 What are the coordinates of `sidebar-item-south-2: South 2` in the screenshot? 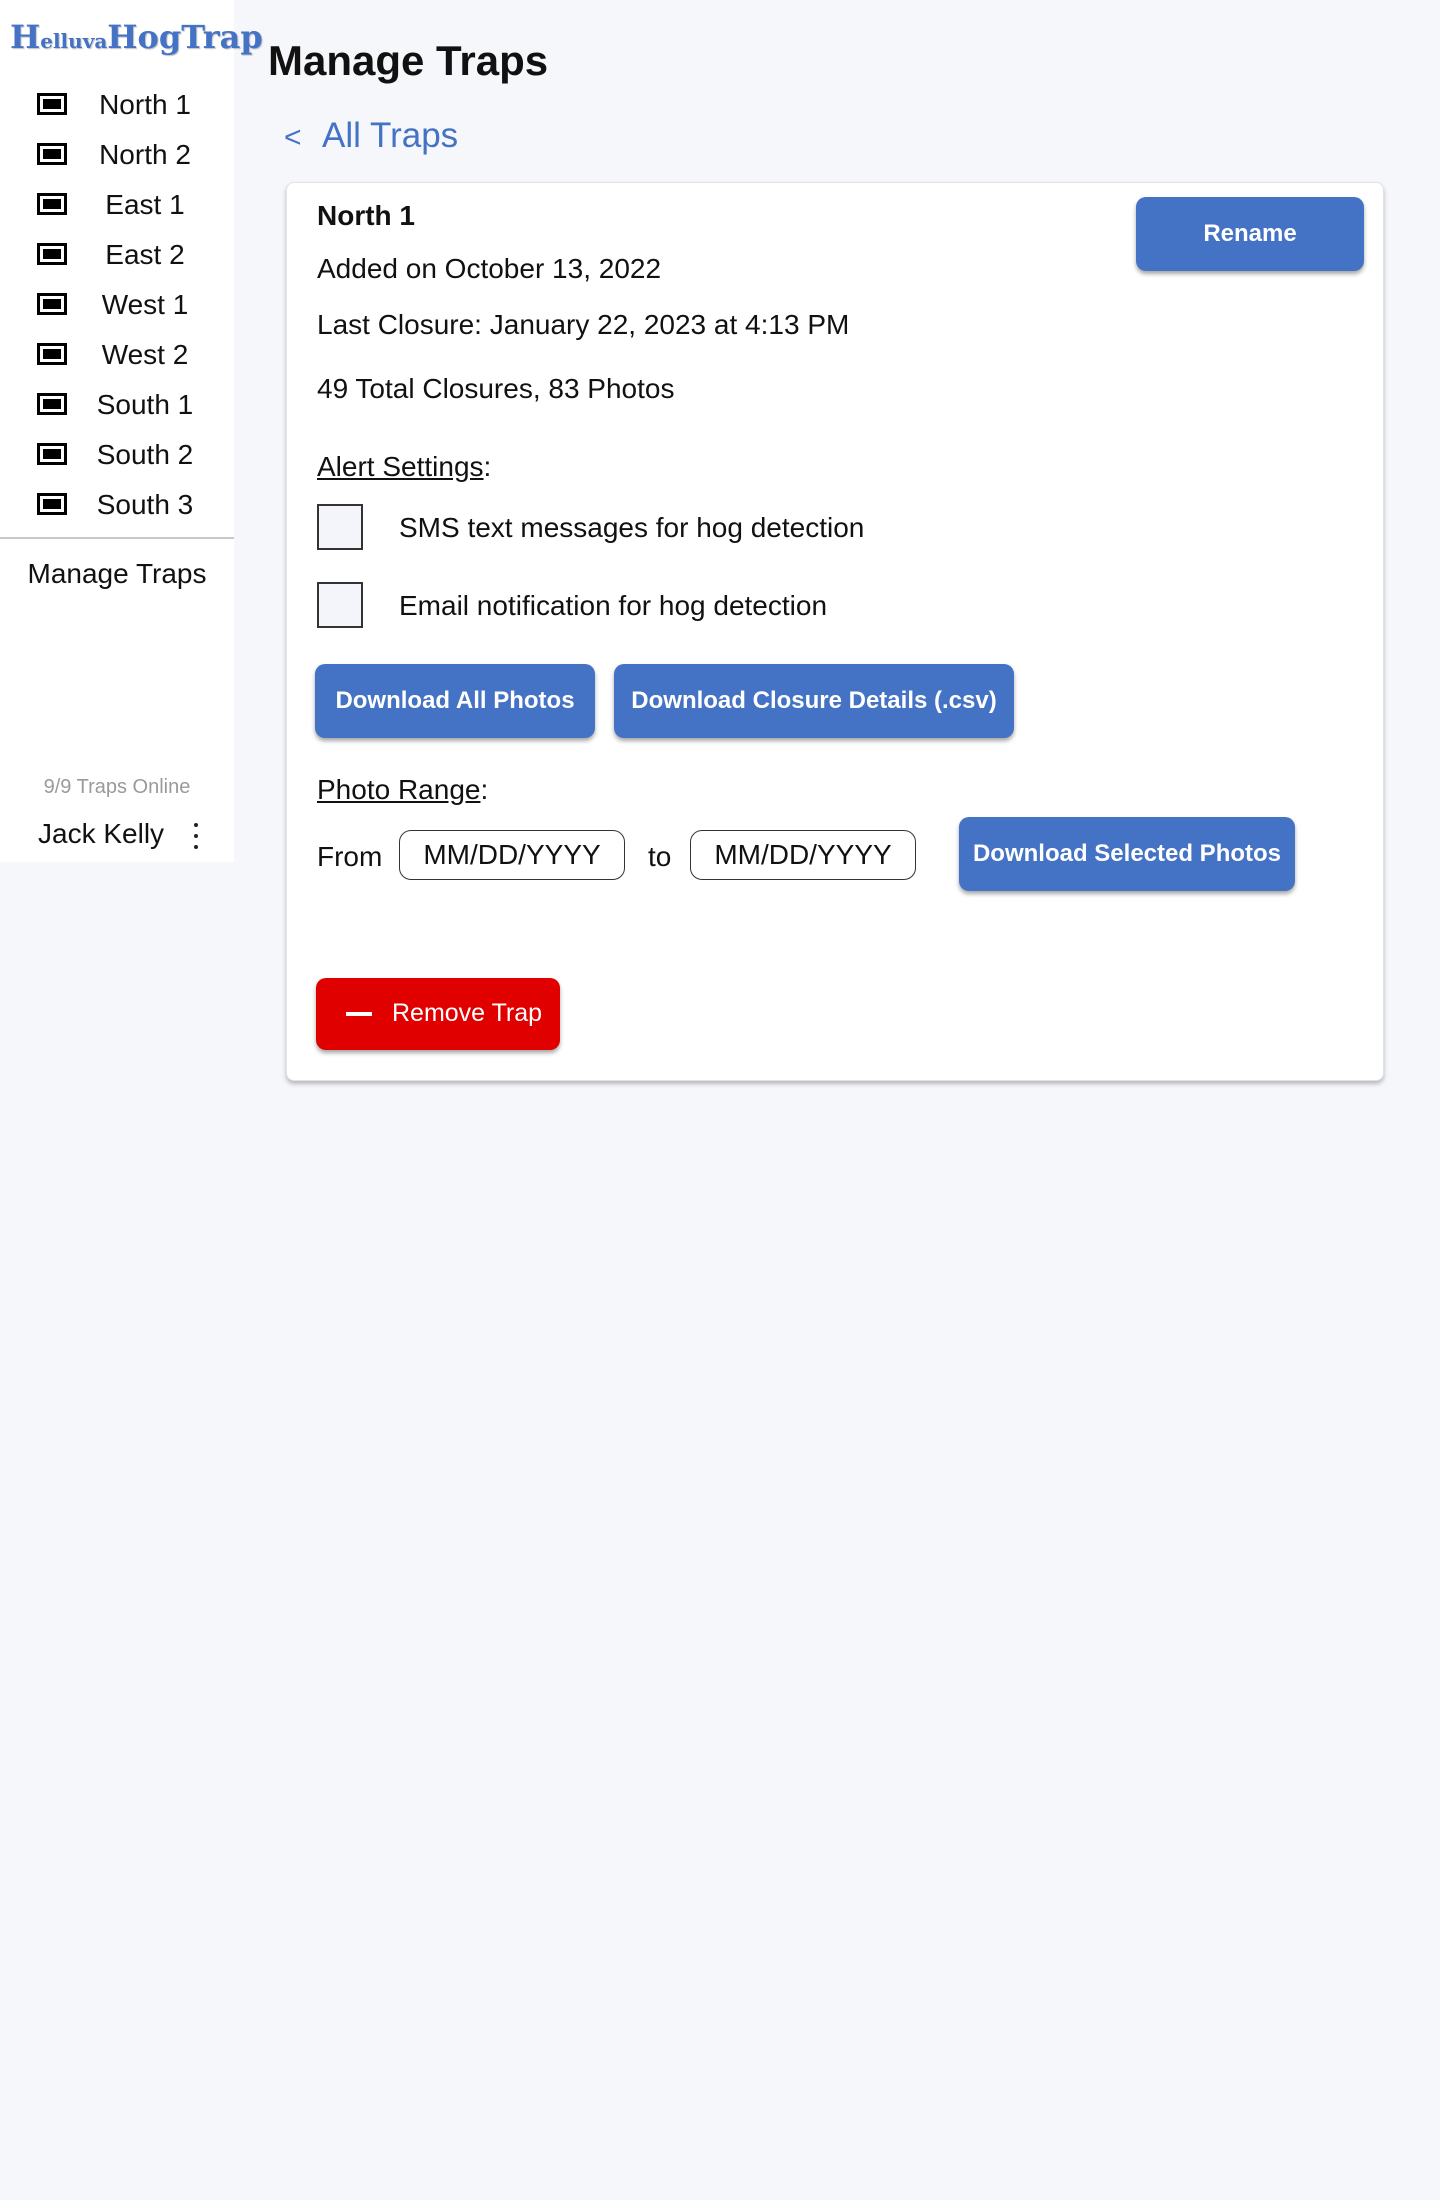 It's located at (117, 455).